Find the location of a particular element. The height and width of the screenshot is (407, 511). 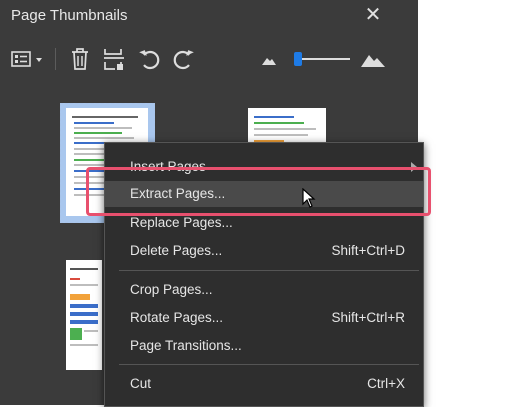

zoom-in-mountain-icon is located at coordinates (373, 61).